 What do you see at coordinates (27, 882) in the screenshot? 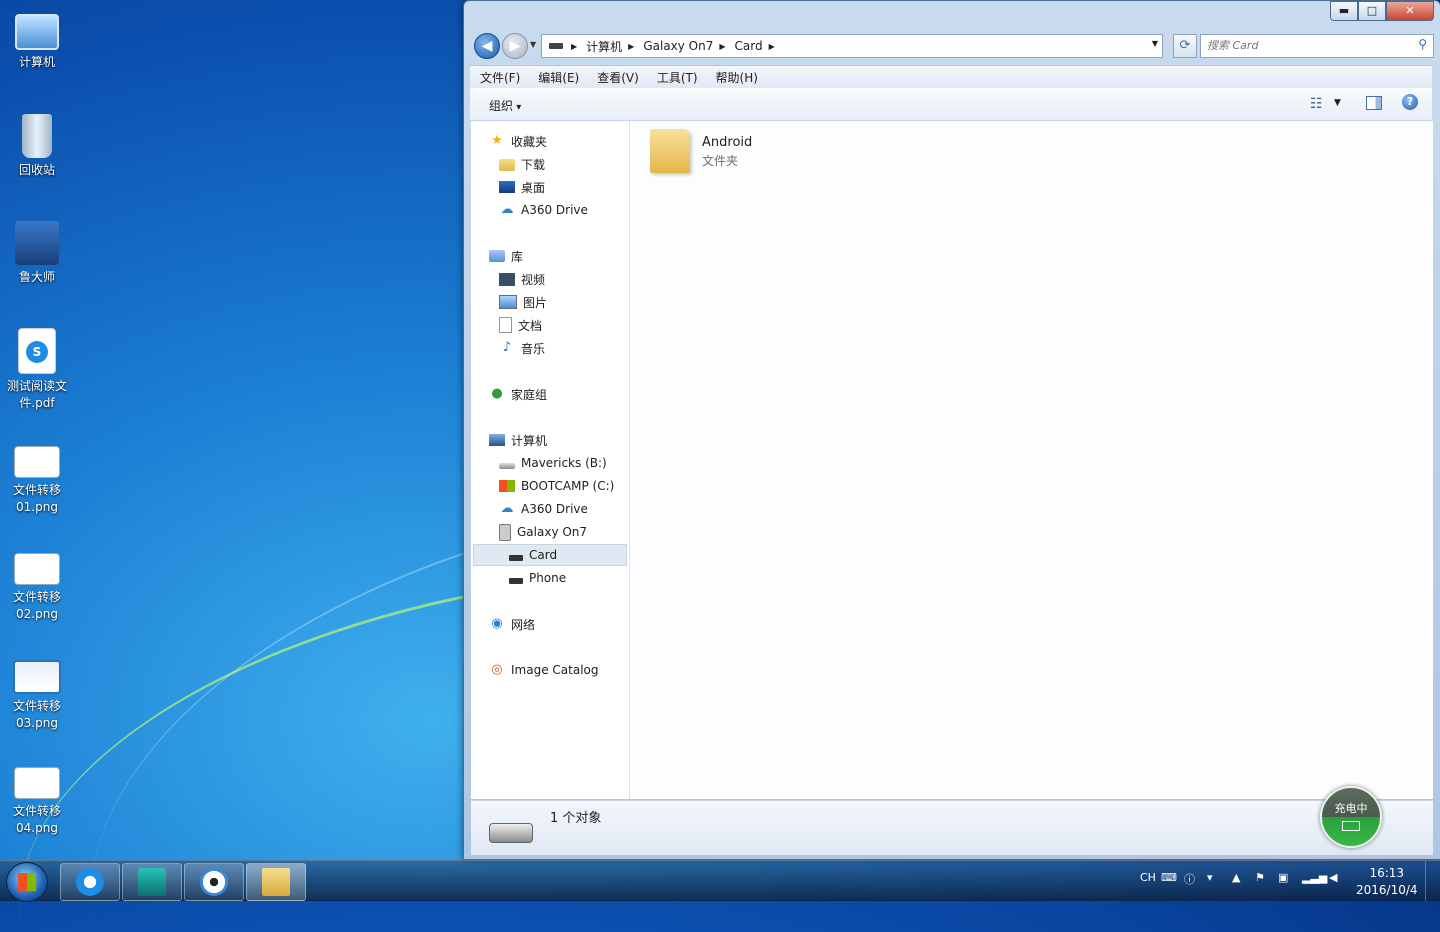
I see `start-button` at bounding box center [27, 882].